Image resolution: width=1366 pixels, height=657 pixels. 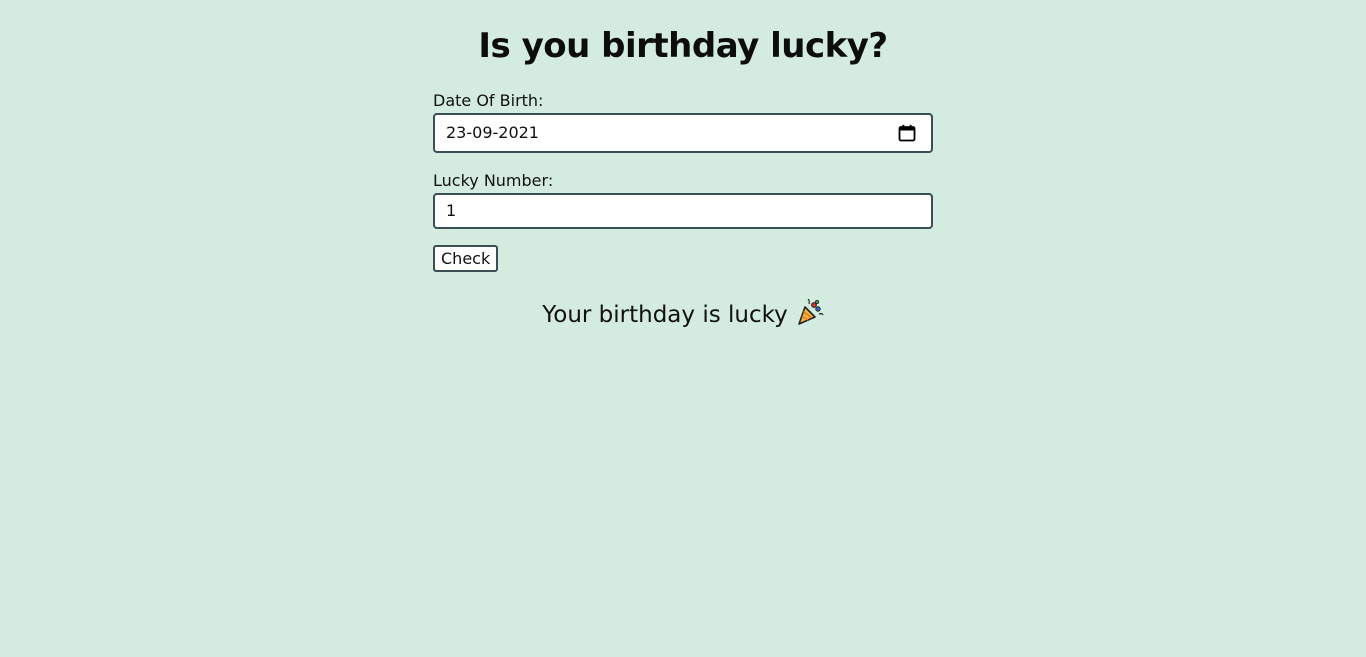 I want to click on party-popper-icon, so click(x=810, y=311).